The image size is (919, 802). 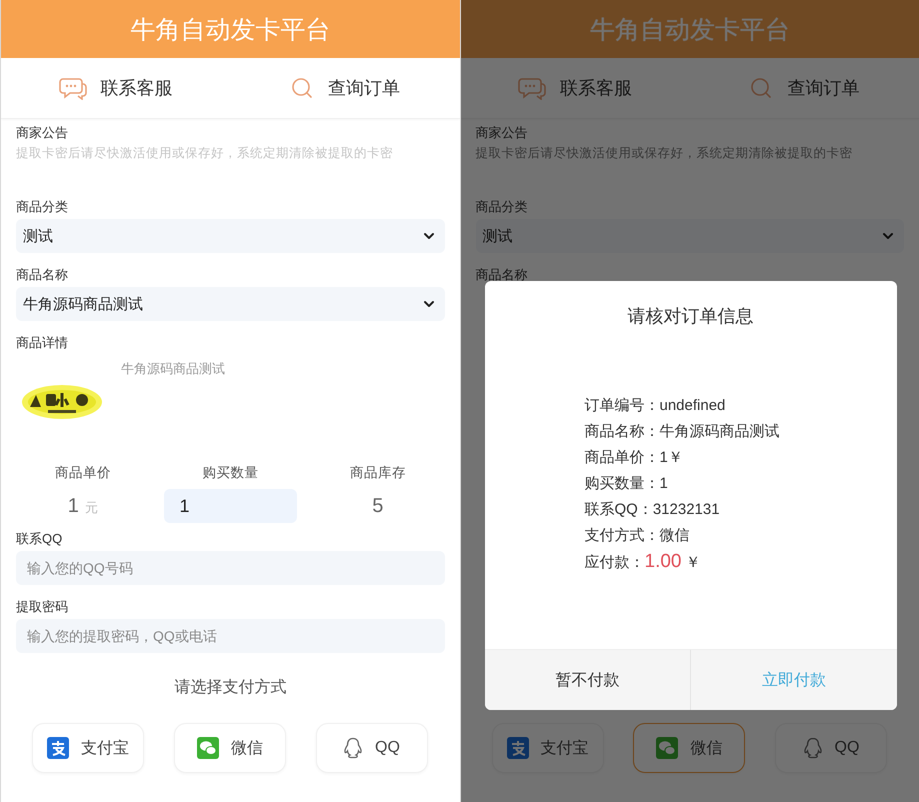 I want to click on amount-due-line: 应付款：1.00 ￥, so click(x=642, y=562).